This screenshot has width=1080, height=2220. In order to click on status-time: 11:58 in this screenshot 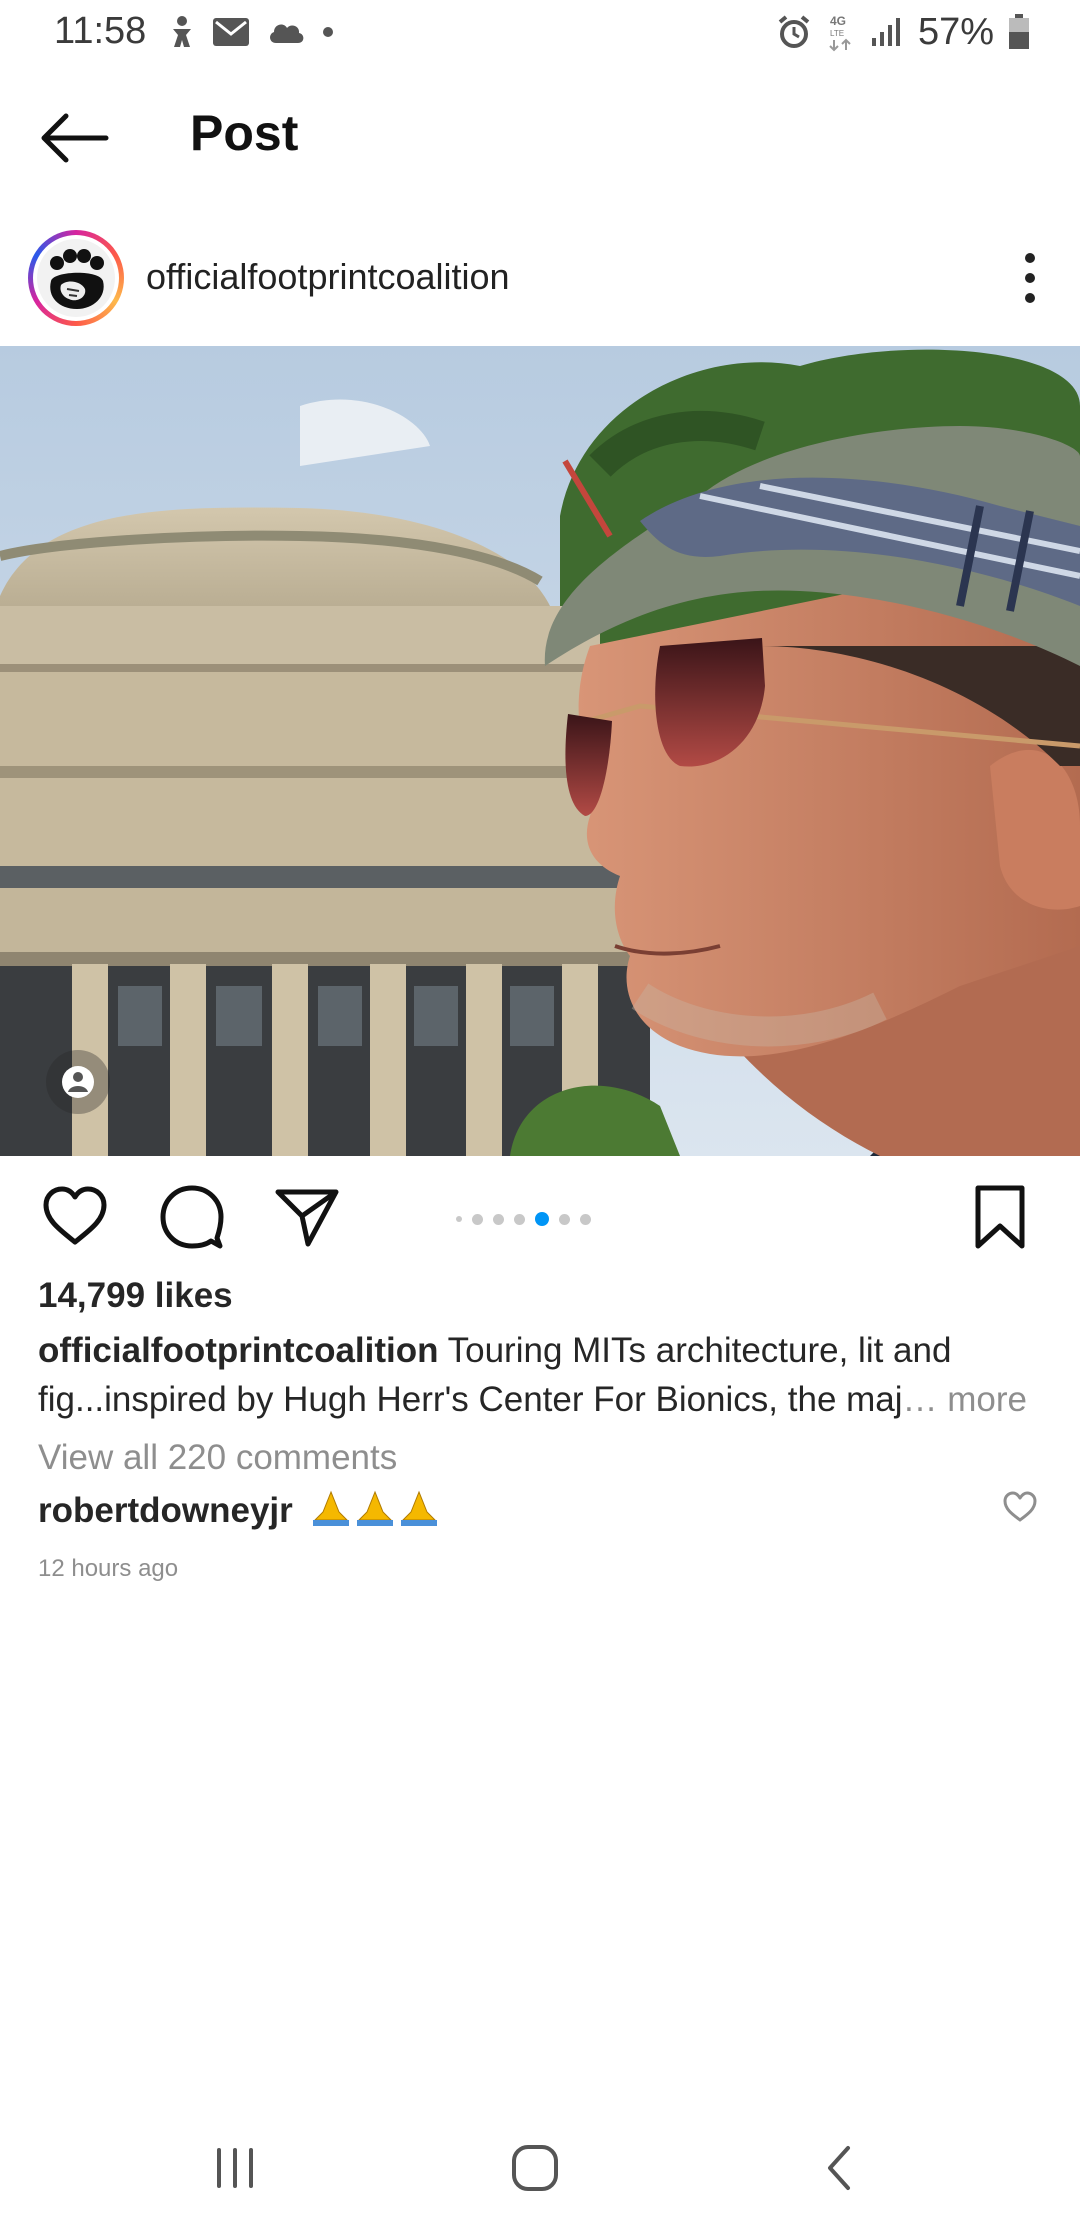, I will do `click(100, 31)`.